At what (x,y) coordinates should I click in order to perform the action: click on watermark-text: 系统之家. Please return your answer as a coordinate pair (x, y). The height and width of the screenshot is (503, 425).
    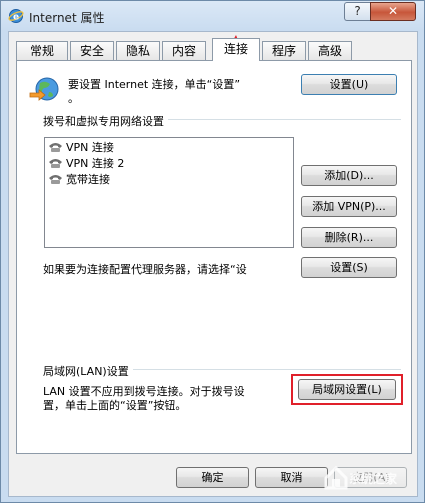
    Looking at the image, I should click on (373, 479).